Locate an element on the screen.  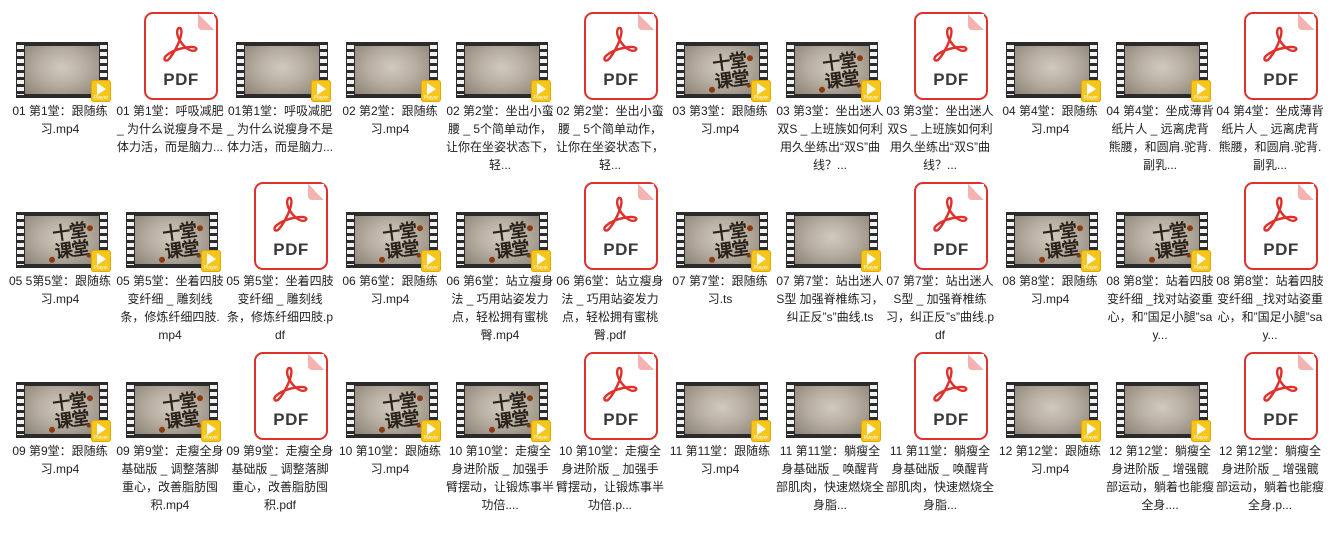
pdf-file-item: PDF 09 第9堂：走瘦全身基础版 _ 调整落脚重心，改善脂肪囤积.pdf is located at coordinates (279, 433).